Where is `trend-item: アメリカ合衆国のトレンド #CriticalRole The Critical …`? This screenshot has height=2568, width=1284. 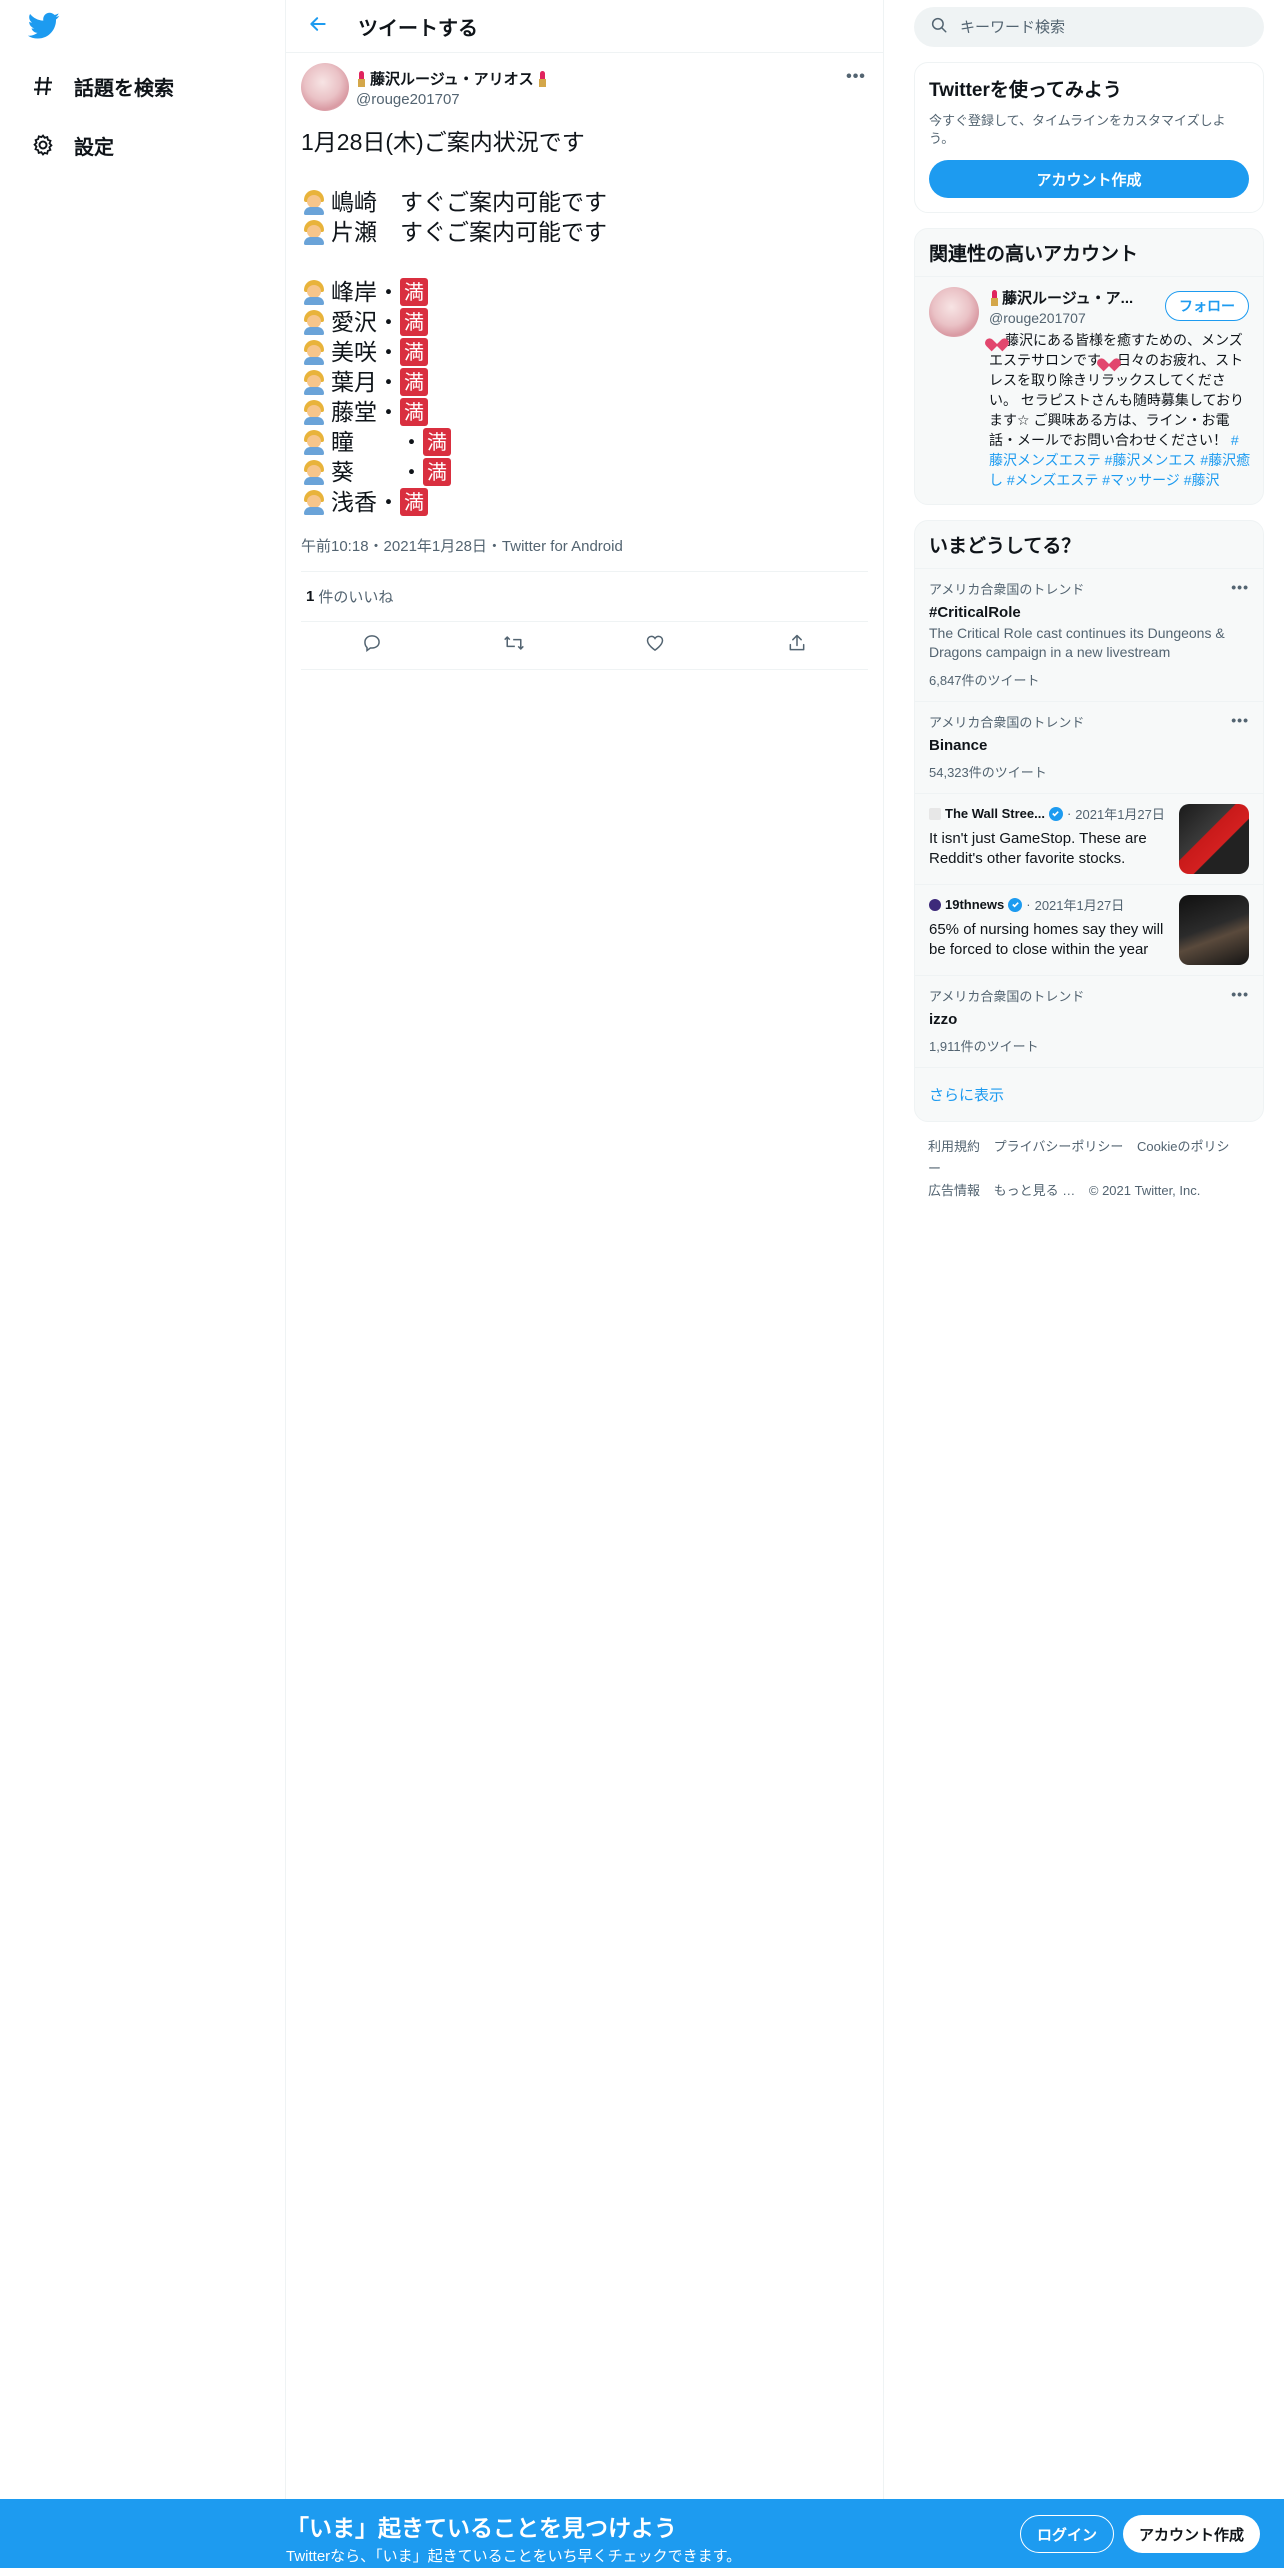
trend-item: アメリカ合衆国のトレンド #CriticalRole The Critical … is located at coordinates (1089, 635).